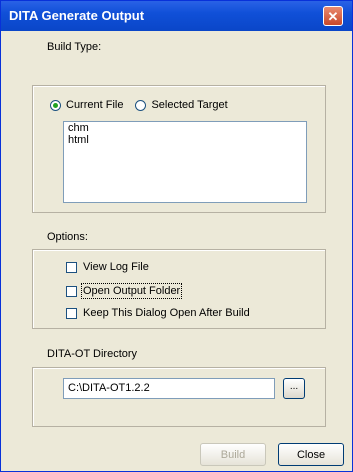 The height and width of the screenshot is (472, 353). I want to click on open-output-row: Open Output Folder, so click(124, 291).